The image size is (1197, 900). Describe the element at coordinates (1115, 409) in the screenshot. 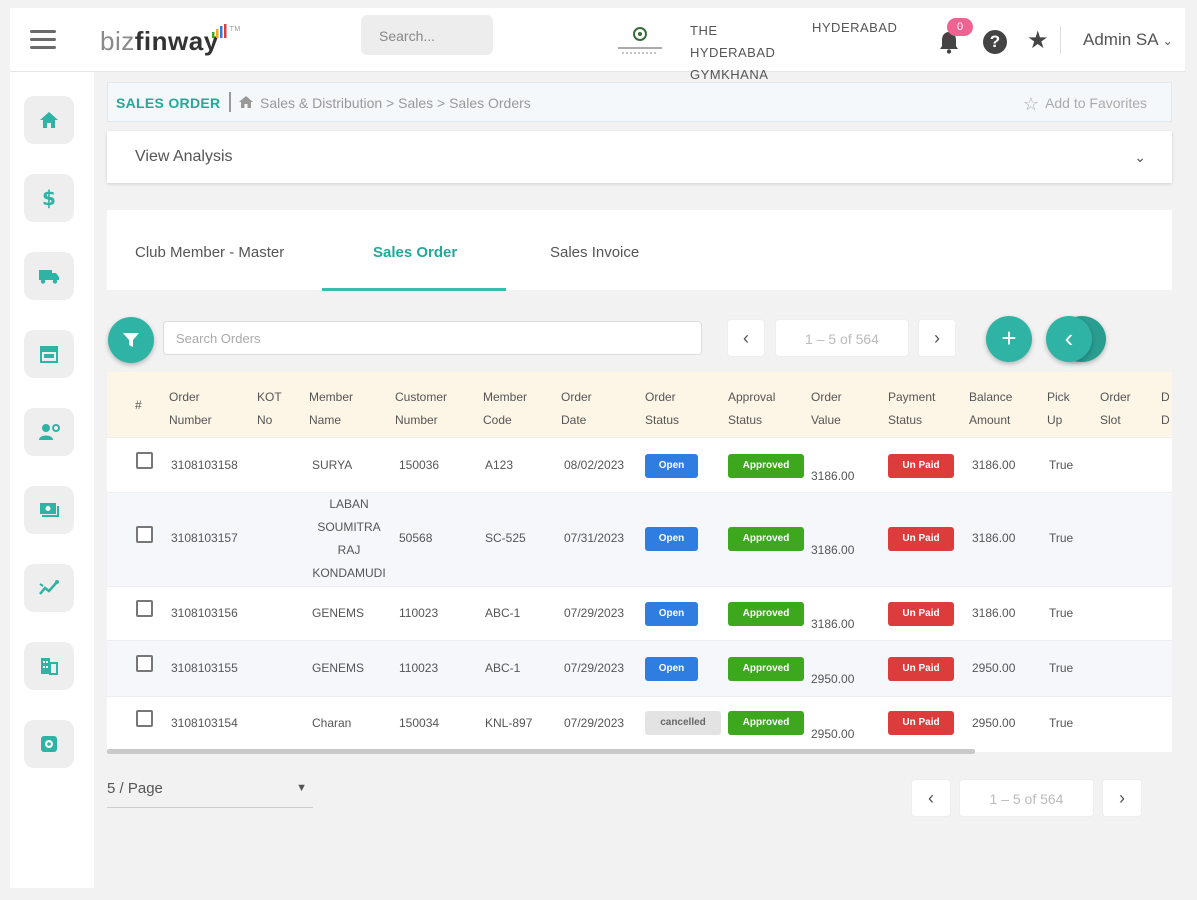

I see `col-header-order-slot: Order Slot` at that location.